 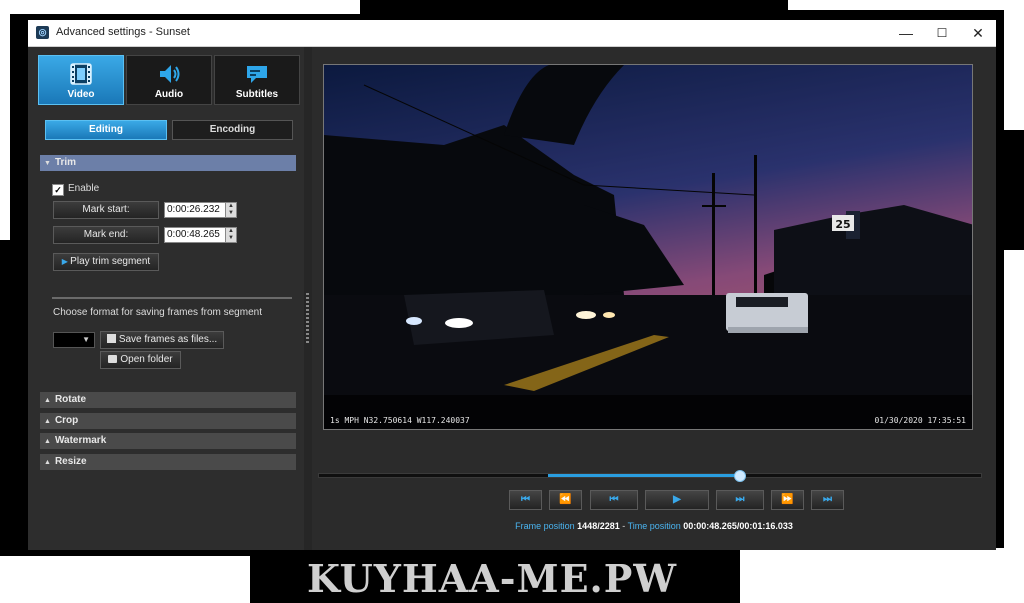 What do you see at coordinates (110, 261) in the screenshot?
I see `play-trim-label: Play trim segment` at bounding box center [110, 261].